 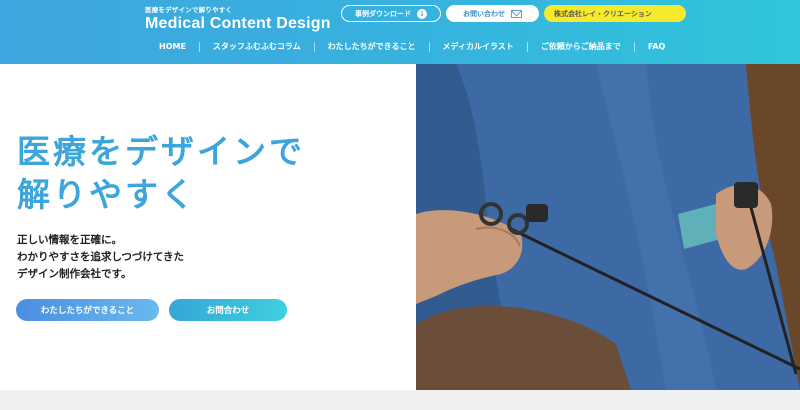 I want to click on hero-subtext-line2: わかりやすさを追求しつづけてきた, so click(x=101, y=257).